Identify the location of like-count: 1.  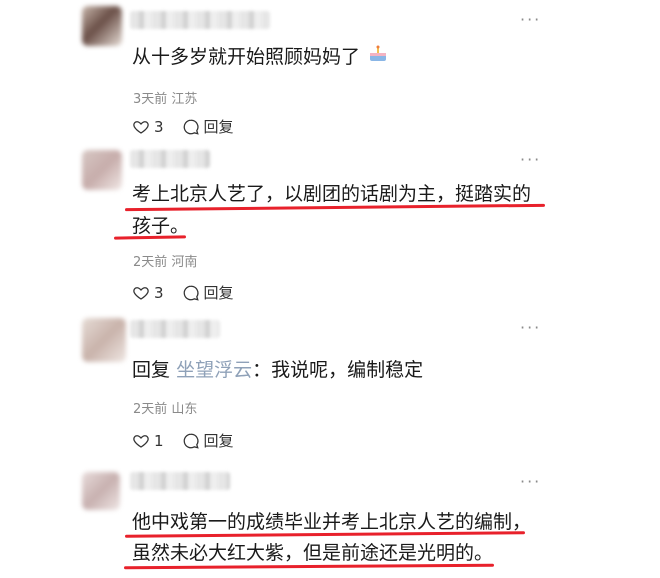
(159, 440).